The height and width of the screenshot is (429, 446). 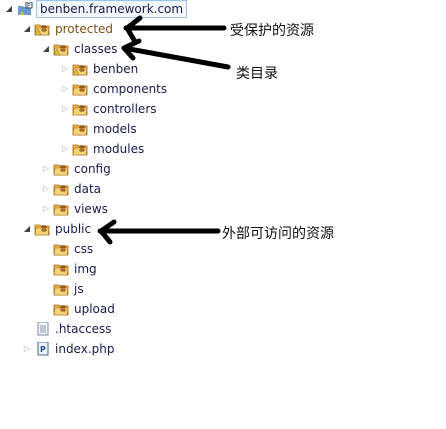 I want to click on annotation-public: 外部可访问的资源, so click(x=278, y=234).